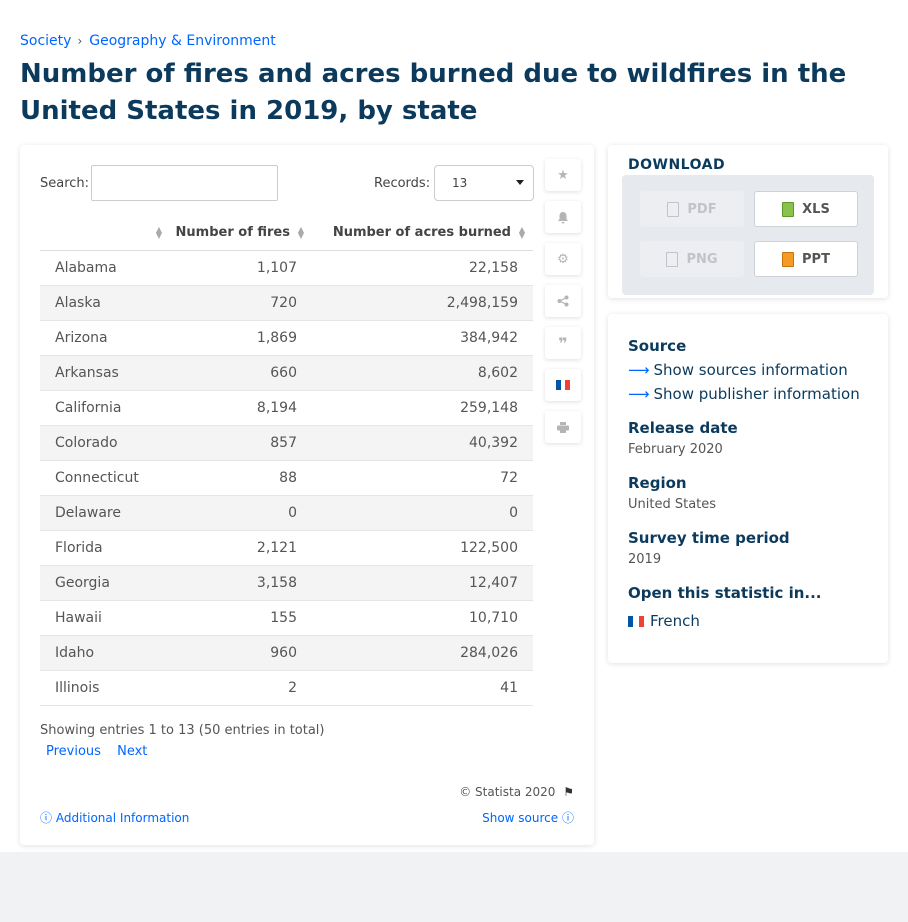  What do you see at coordinates (692, 209) in the screenshot?
I see `download-pdf-button: PDF` at bounding box center [692, 209].